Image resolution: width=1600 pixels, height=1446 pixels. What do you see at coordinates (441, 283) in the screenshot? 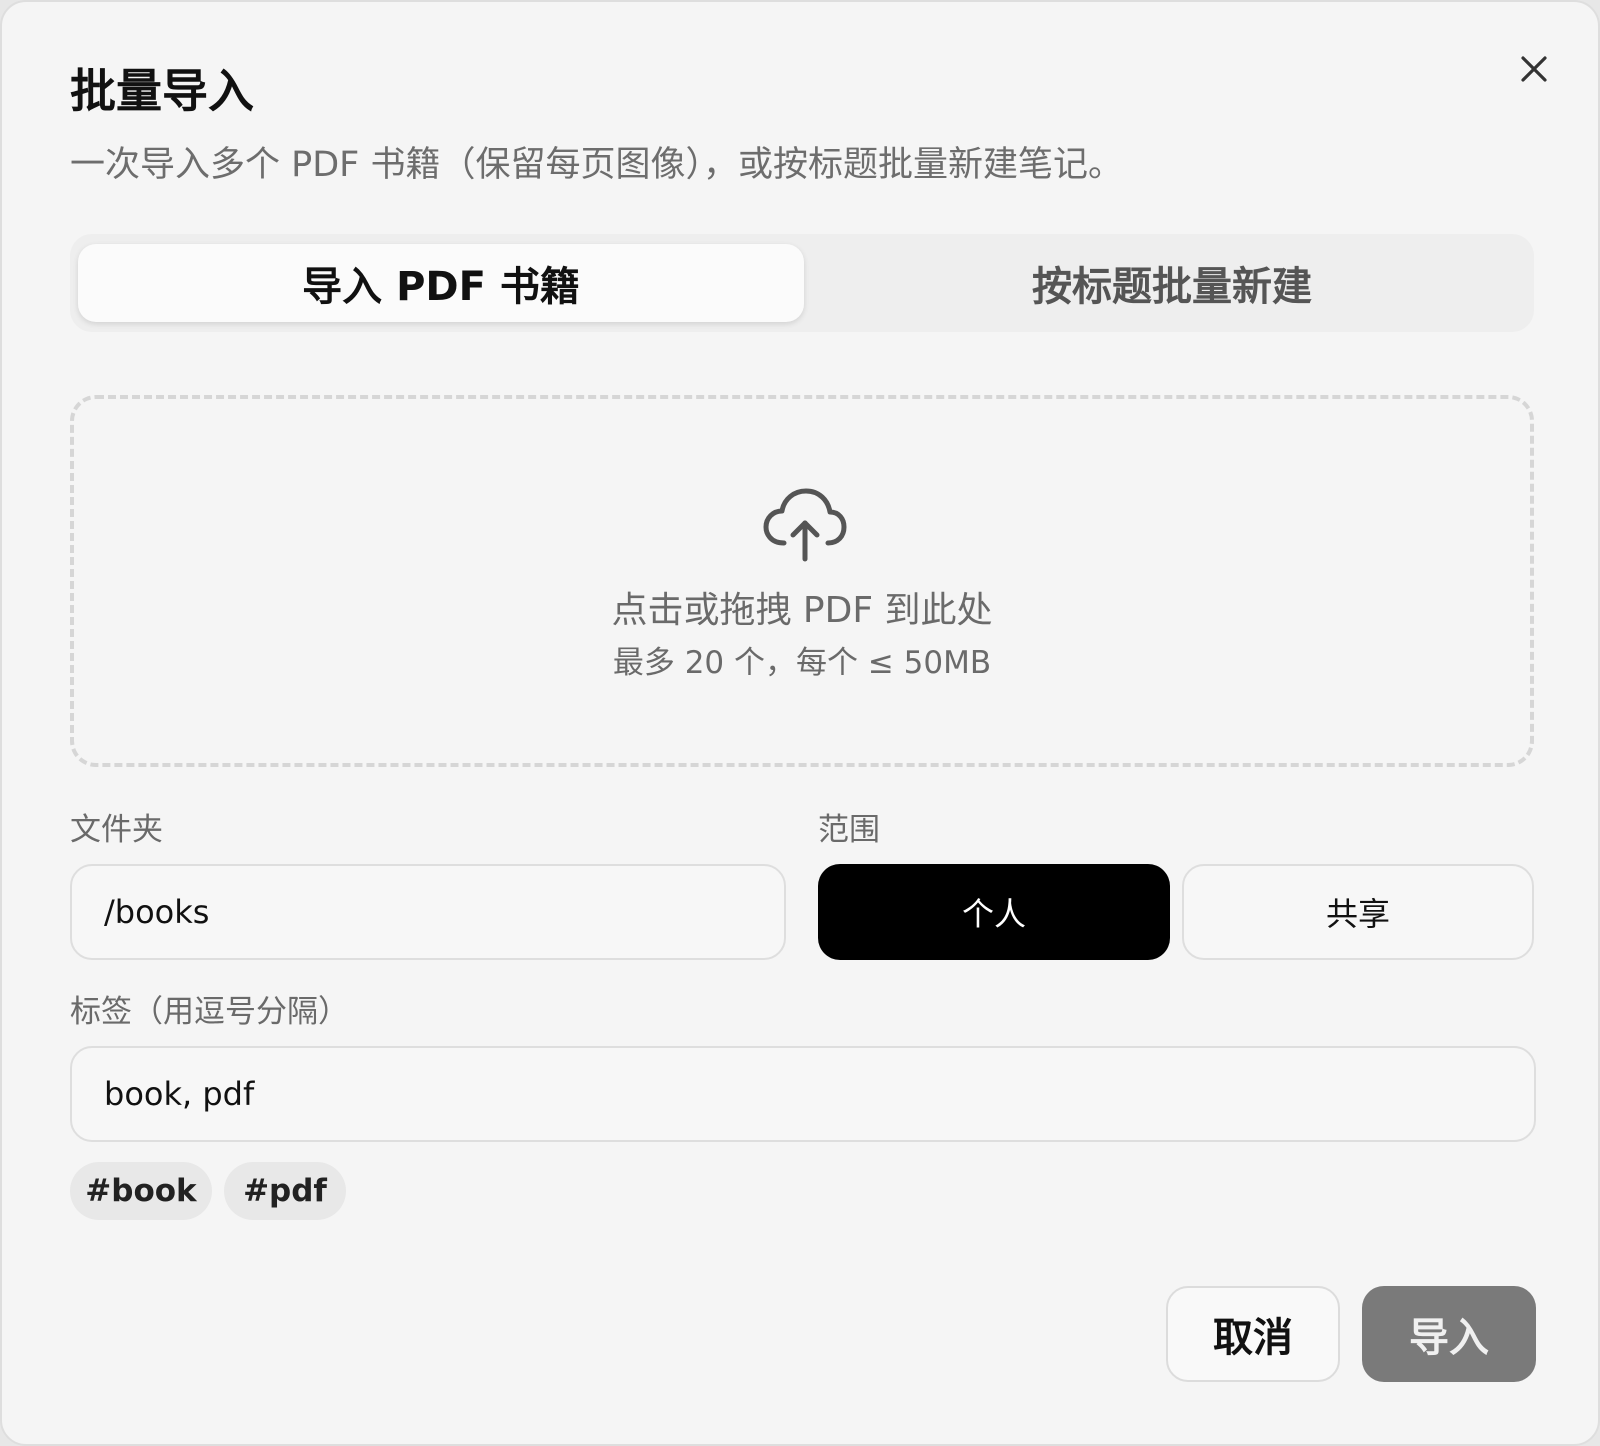
I see `tab-import-pdf: 导入 PDF 书籍` at bounding box center [441, 283].